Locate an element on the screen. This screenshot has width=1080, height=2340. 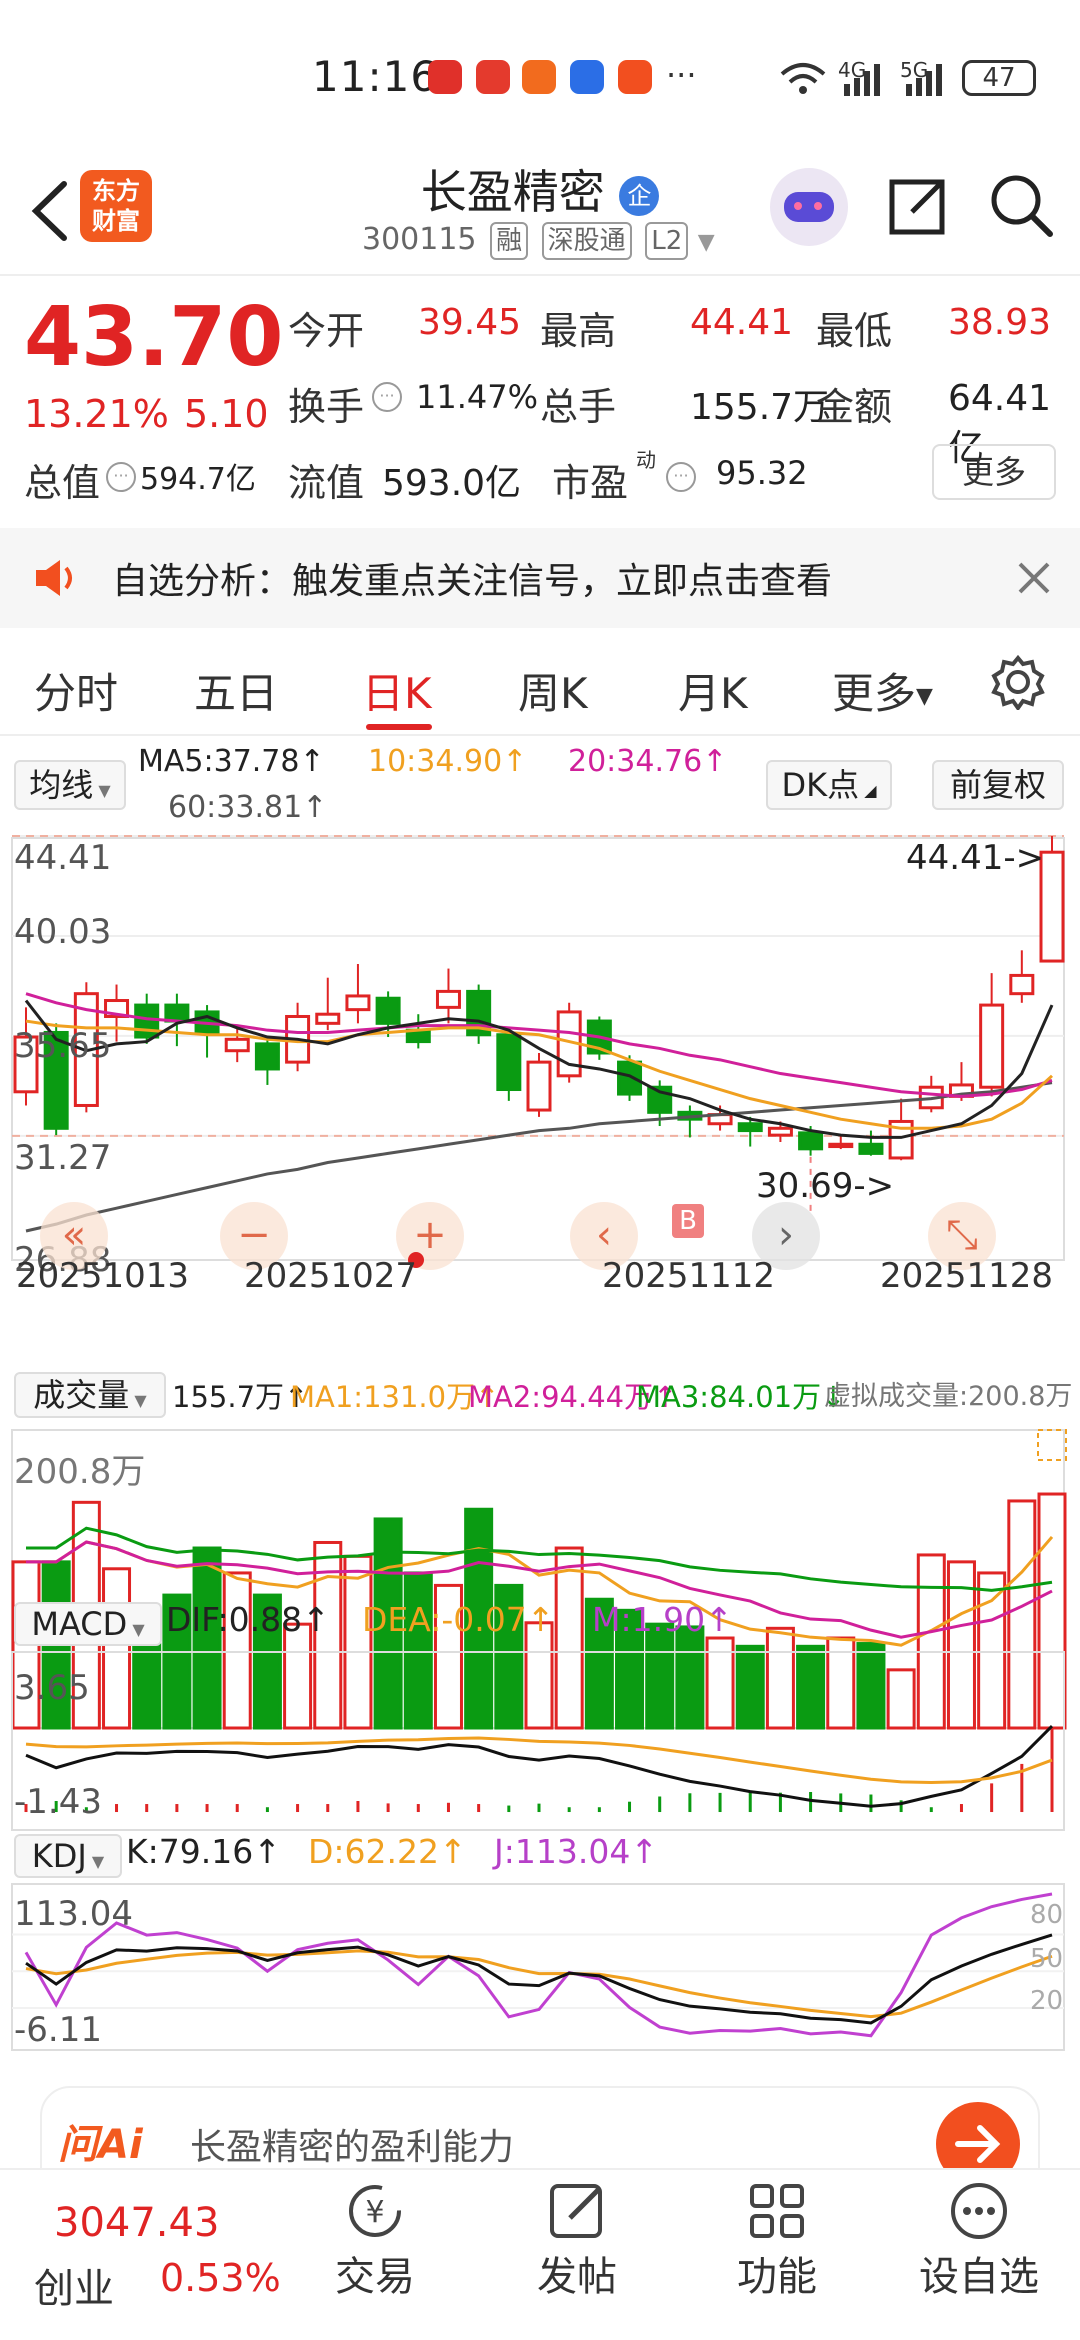
kdj-level-80: 80 is located at coordinates (1047, 1915).